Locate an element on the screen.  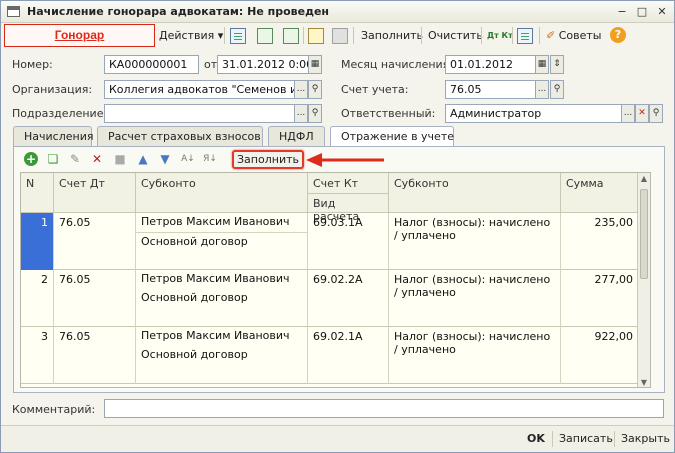
responsible-label: Ответственный: is located at coordinates (388, 113).